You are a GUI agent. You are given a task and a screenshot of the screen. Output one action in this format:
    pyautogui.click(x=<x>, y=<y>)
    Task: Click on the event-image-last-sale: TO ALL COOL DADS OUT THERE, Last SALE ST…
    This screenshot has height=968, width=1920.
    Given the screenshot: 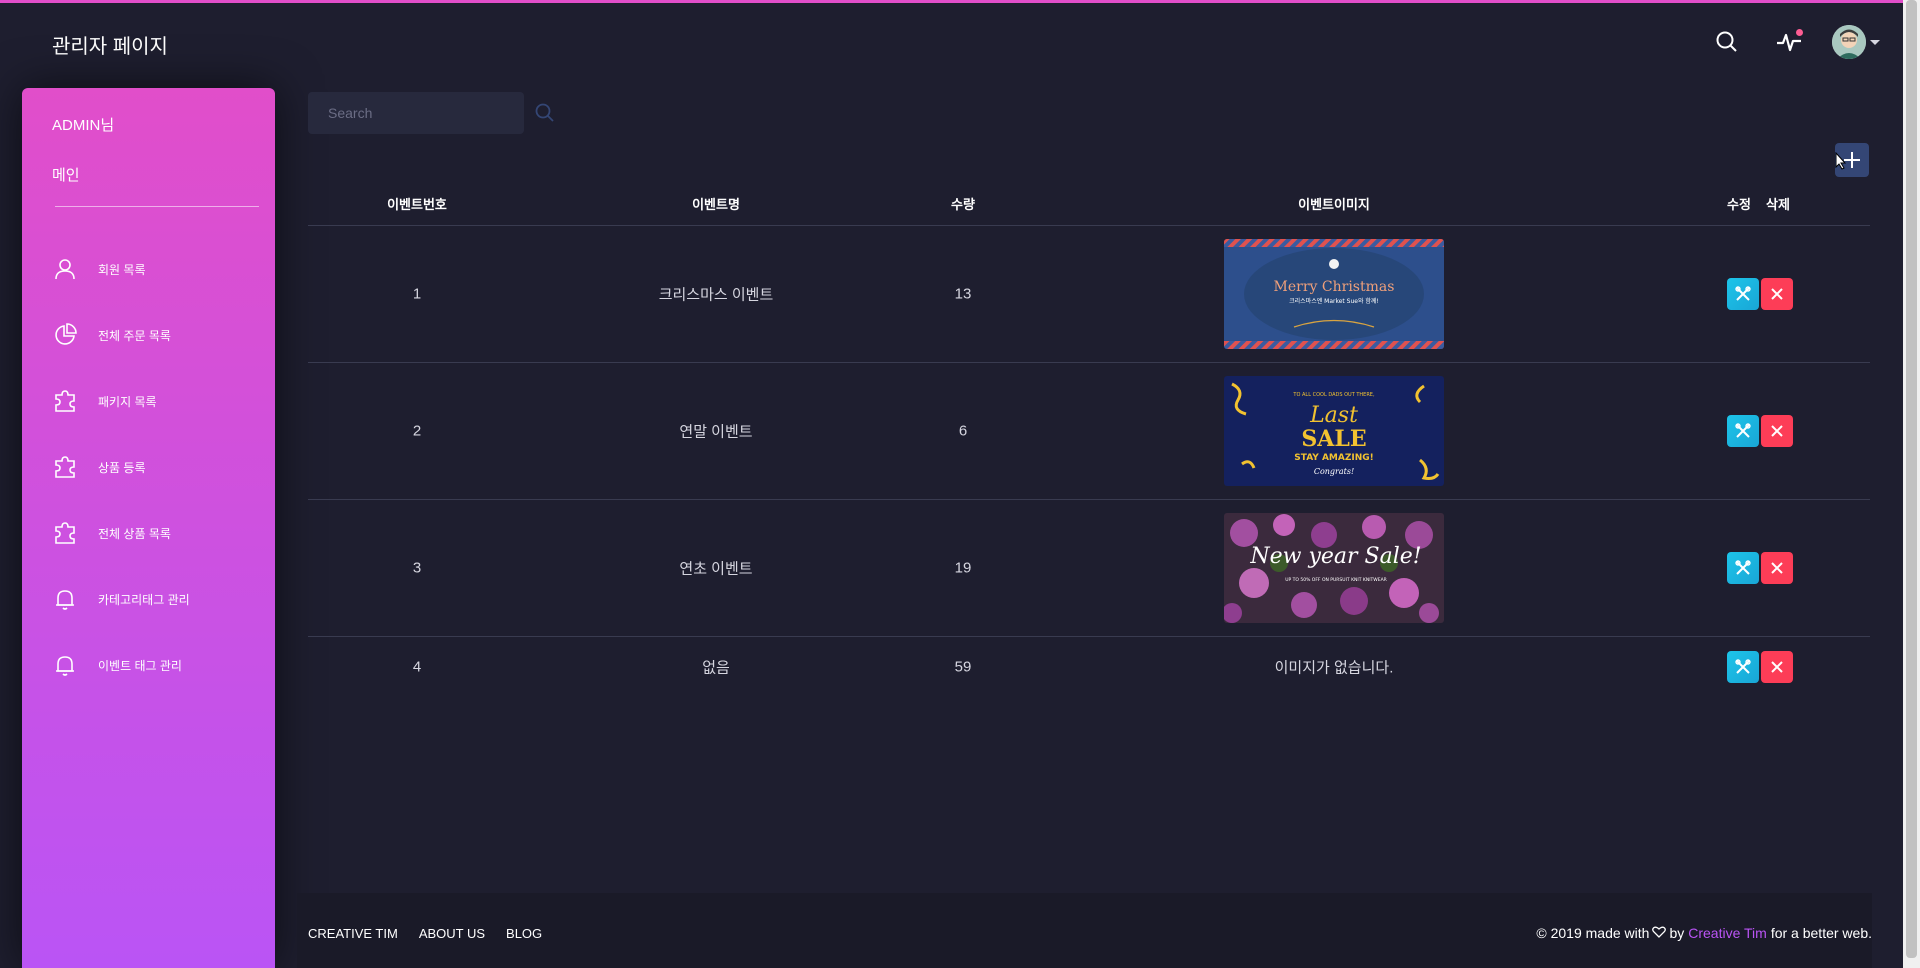 What is the action you would take?
    pyautogui.click(x=1334, y=431)
    